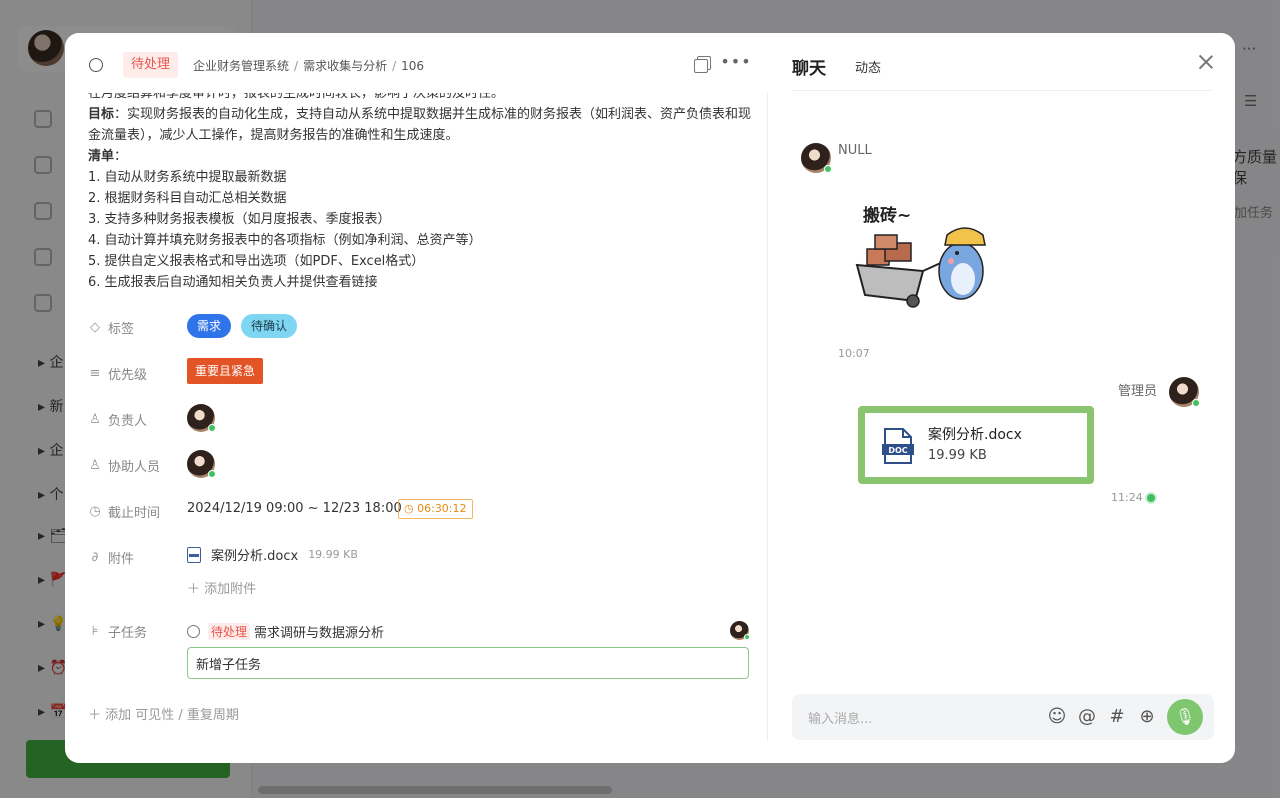 The image size is (1280, 798). What do you see at coordinates (294, 508) in the screenshot?
I see `deadline-value: 2024/12/19 09:00 ~ 12/23 18:00` at bounding box center [294, 508].